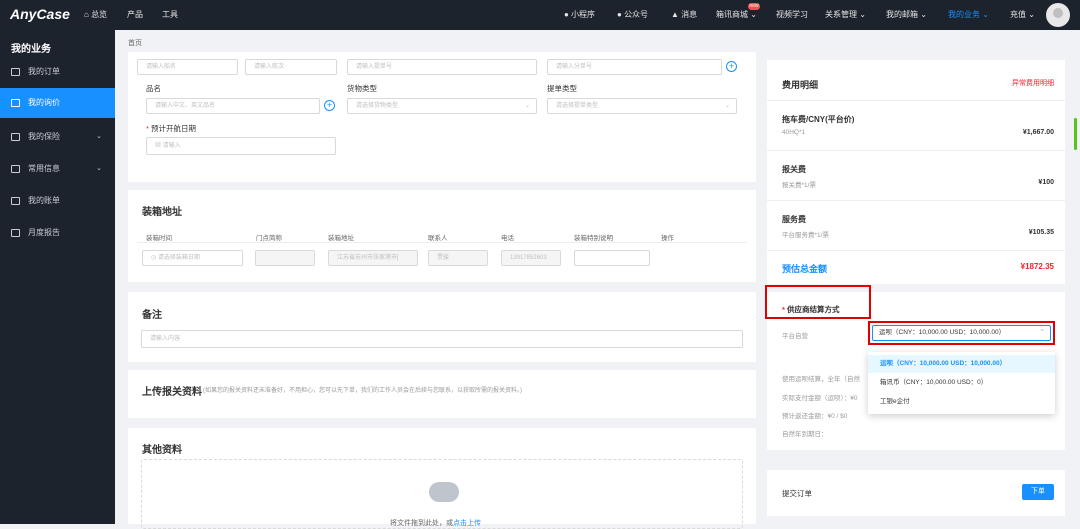 The image size is (1080, 529). What do you see at coordinates (15, 103) in the screenshot?
I see `inquiry-icon` at bounding box center [15, 103].